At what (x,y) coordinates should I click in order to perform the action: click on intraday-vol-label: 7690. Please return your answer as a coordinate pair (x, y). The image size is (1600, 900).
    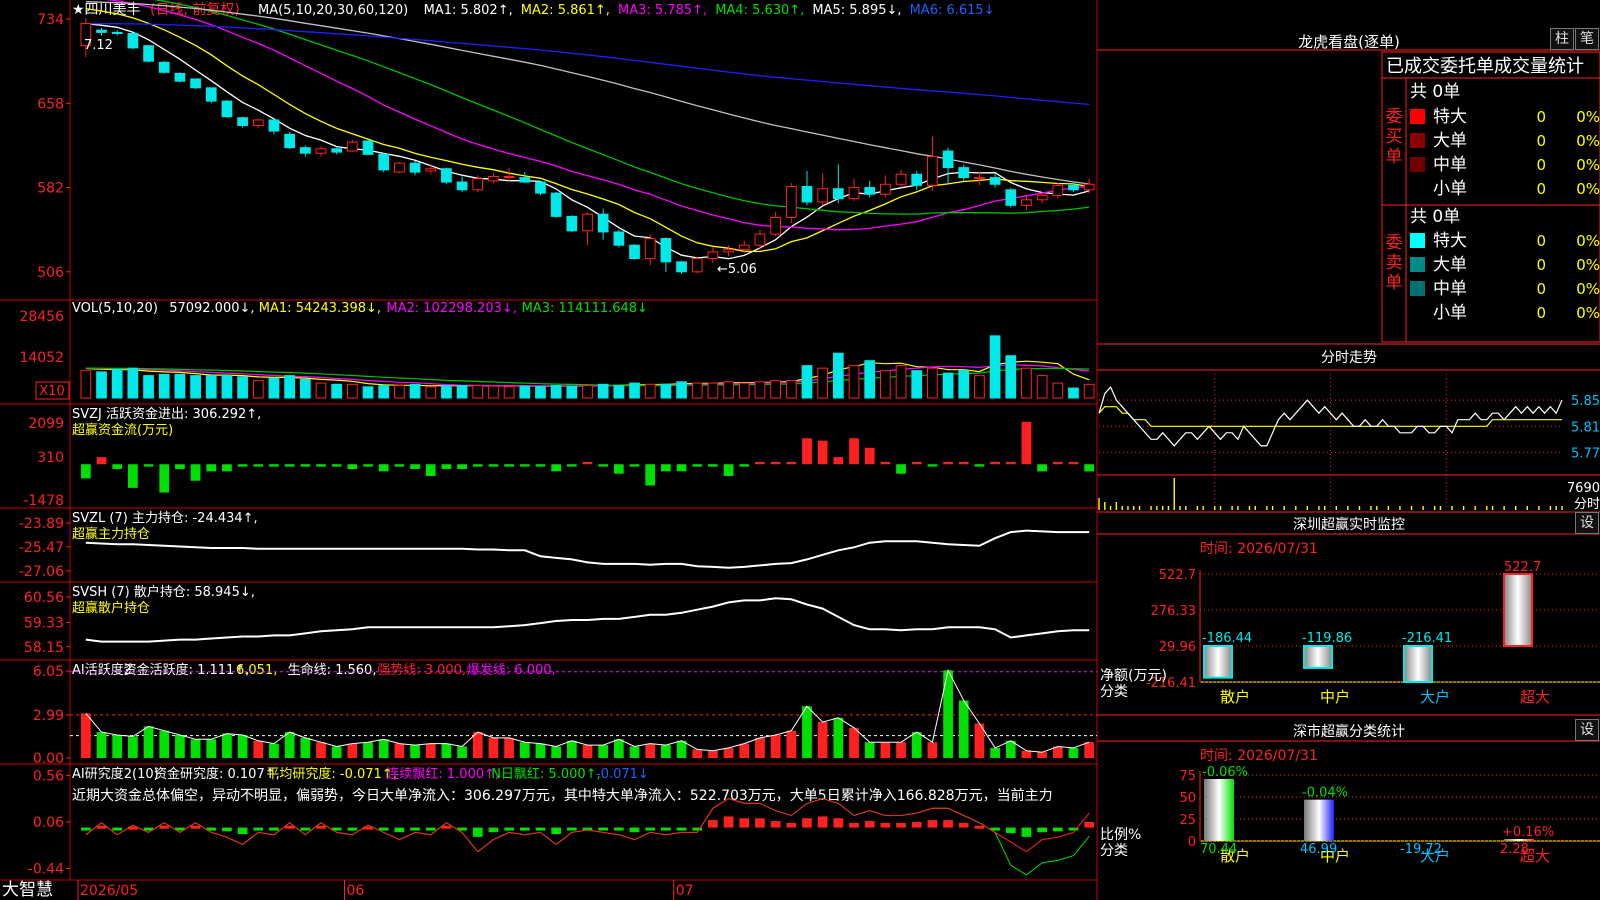
    Looking at the image, I should click on (1583, 488).